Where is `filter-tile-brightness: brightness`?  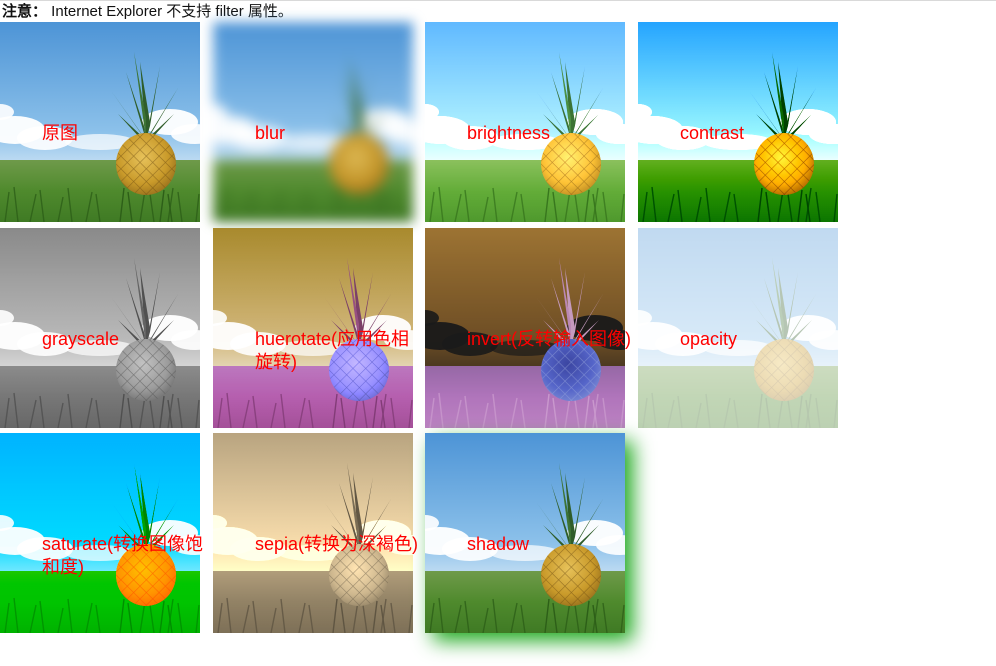 filter-tile-brightness: brightness is located at coordinates (525, 122).